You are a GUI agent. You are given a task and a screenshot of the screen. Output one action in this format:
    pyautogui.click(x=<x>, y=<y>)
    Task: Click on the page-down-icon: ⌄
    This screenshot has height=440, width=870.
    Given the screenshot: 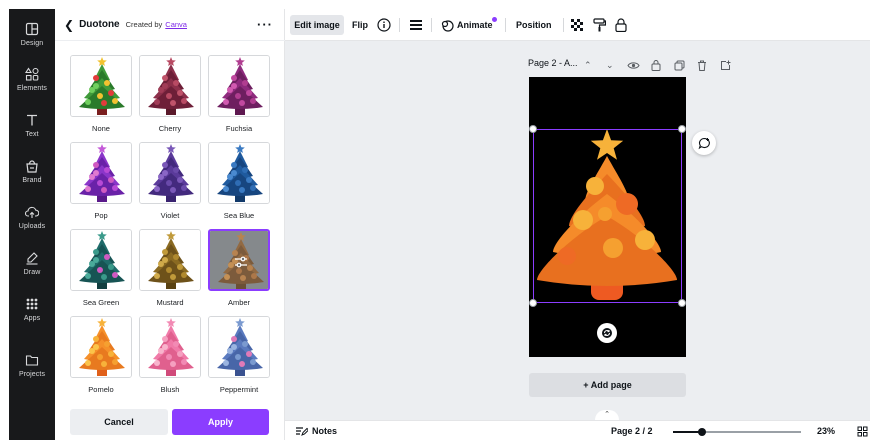 What is the action you would take?
    pyautogui.click(x=610, y=65)
    